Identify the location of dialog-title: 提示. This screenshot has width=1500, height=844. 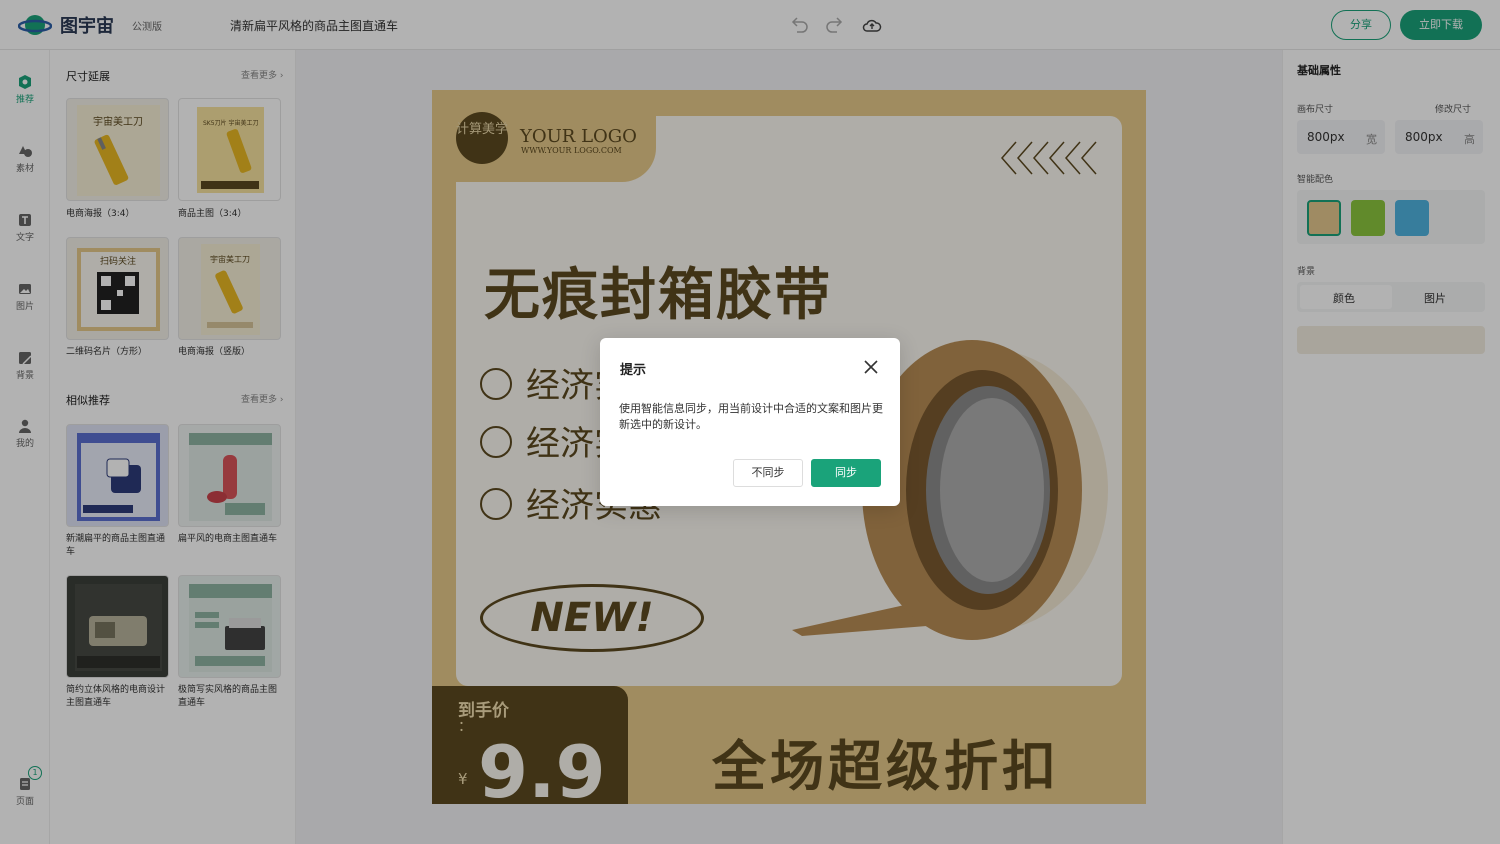
(633, 370).